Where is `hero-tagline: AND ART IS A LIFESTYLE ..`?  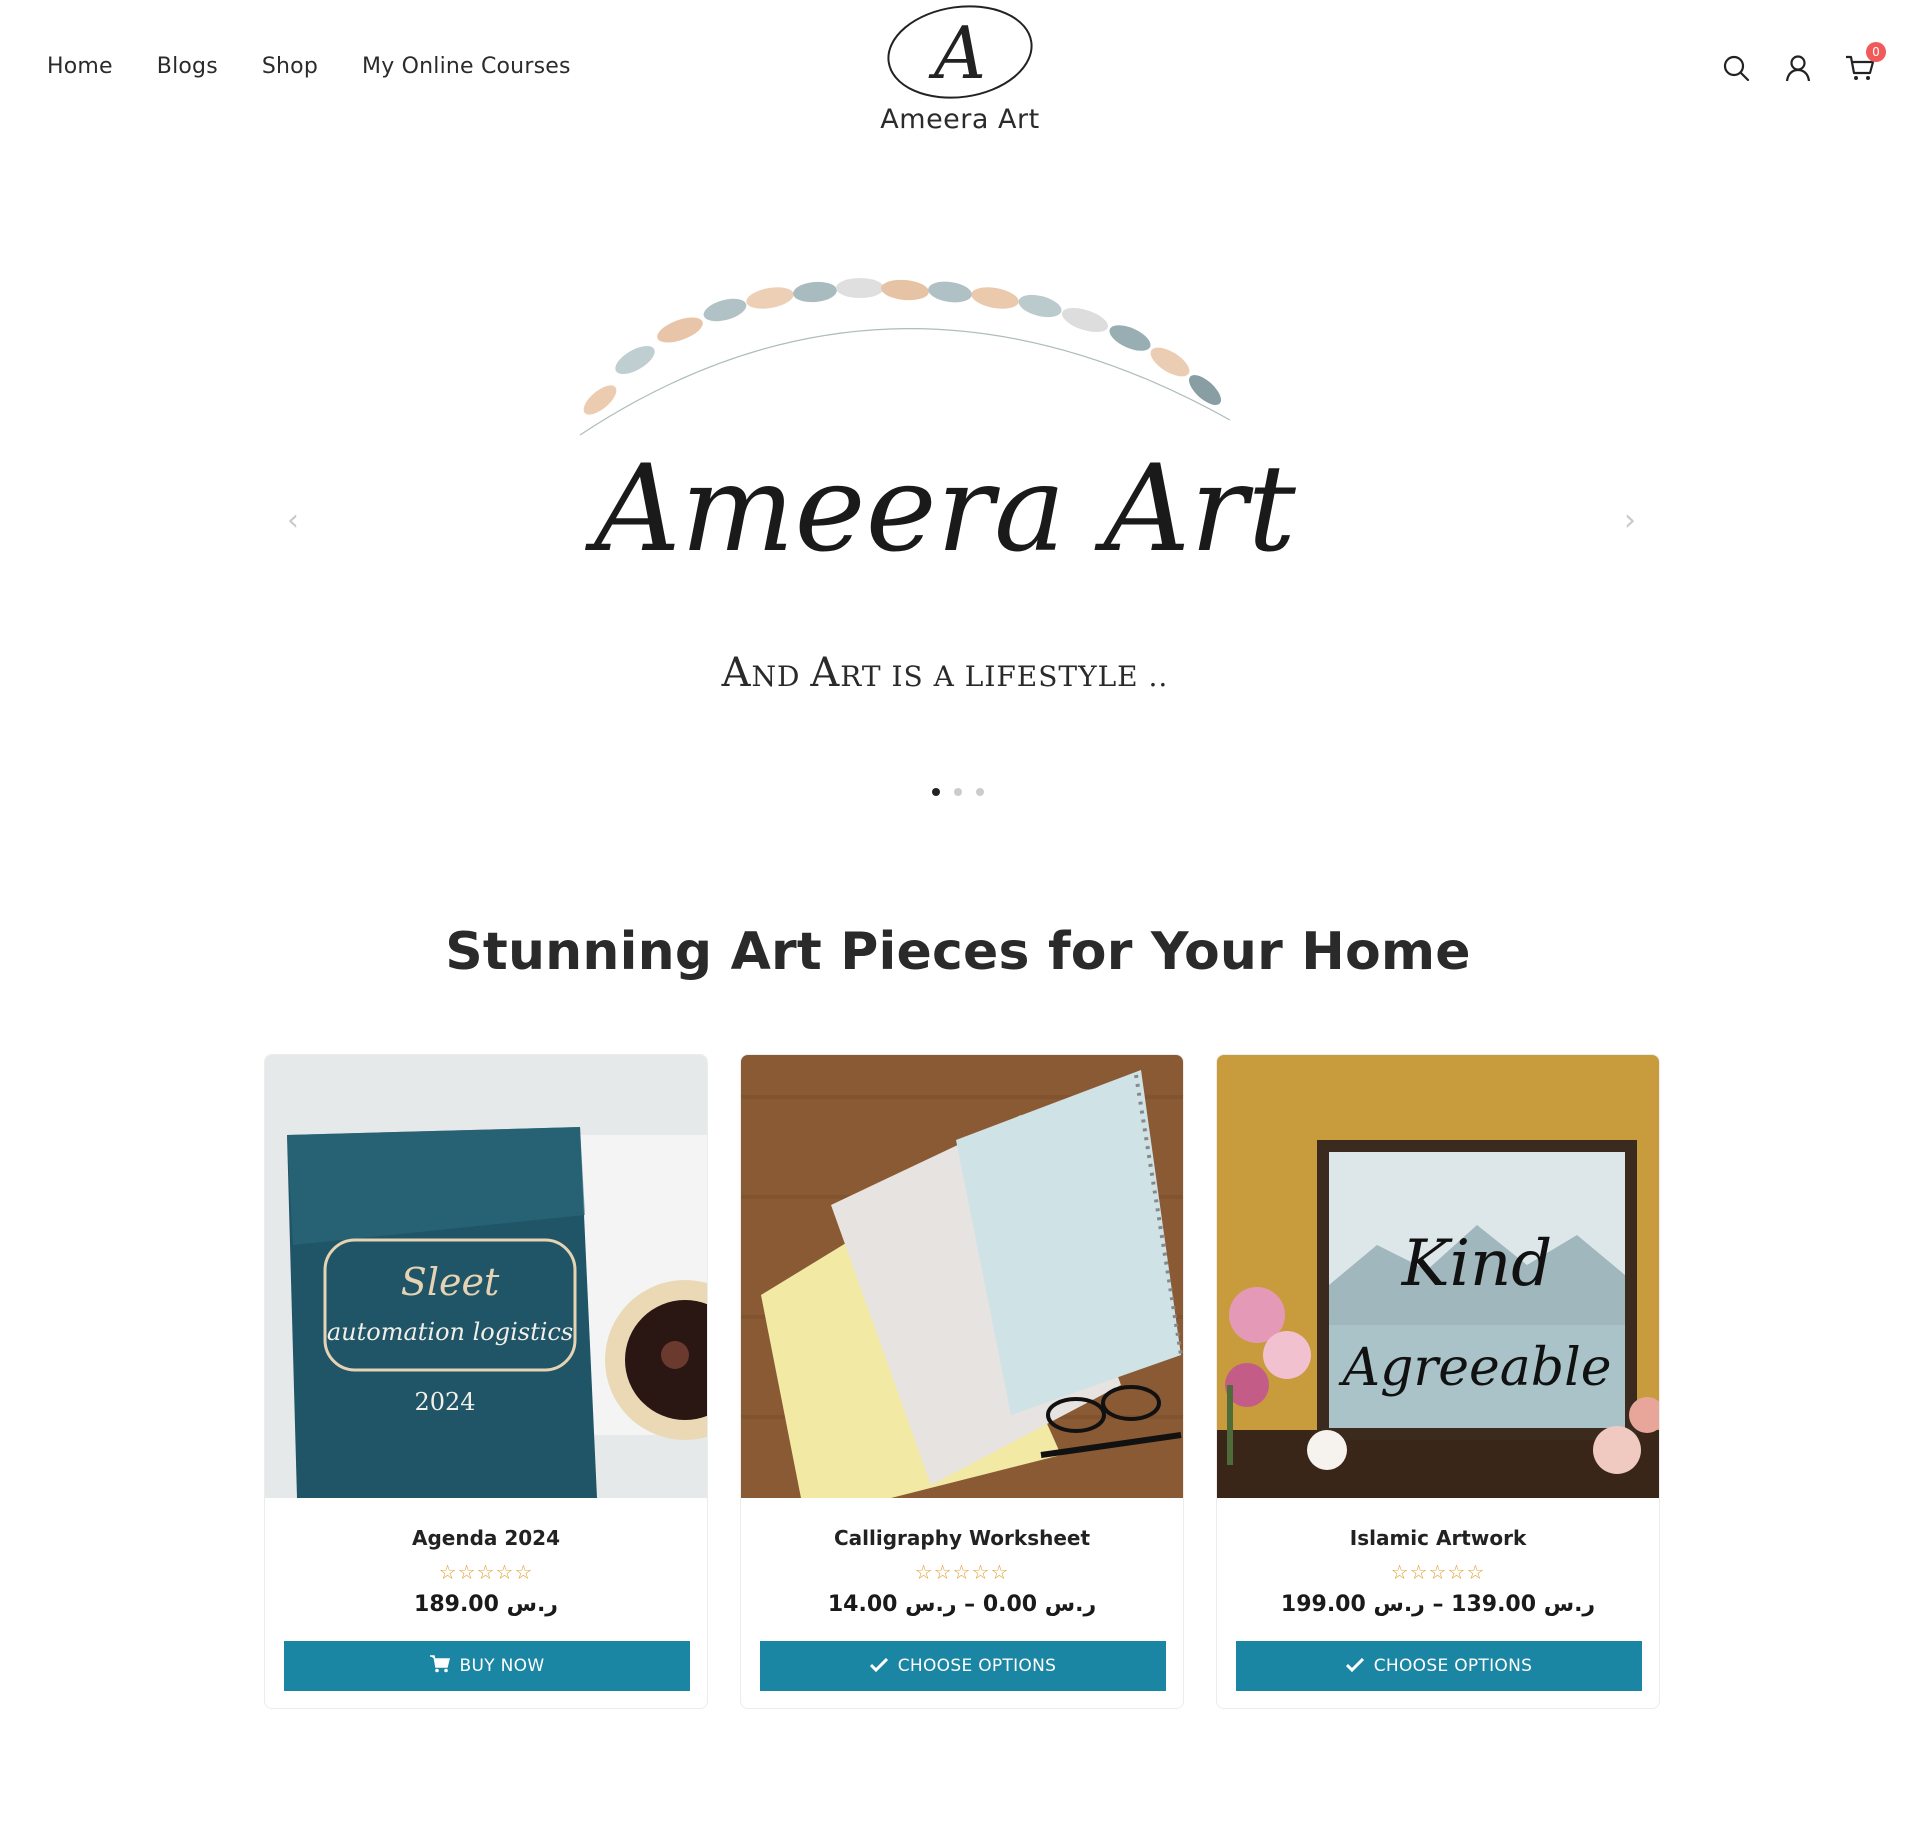
hero-tagline: AND ART IS A LIFESTYLE .. is located at coordinates (945, 673).